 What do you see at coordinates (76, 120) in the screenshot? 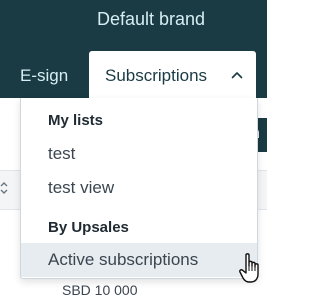
I see `group-heading-my-lists: My lists` at bounding box center [76, 120].